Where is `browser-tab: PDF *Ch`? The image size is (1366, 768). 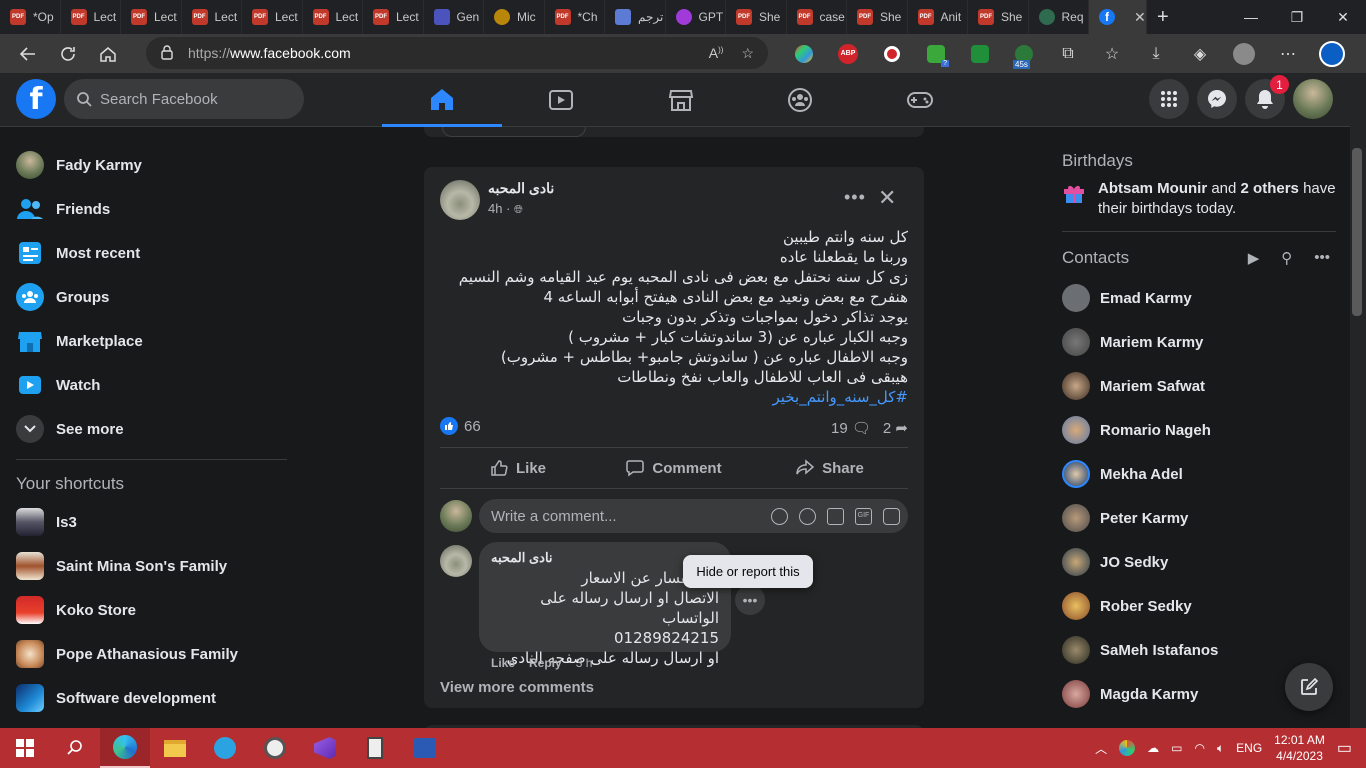
browser-tab: PDF *Ch is located at coordinates (575, 17).